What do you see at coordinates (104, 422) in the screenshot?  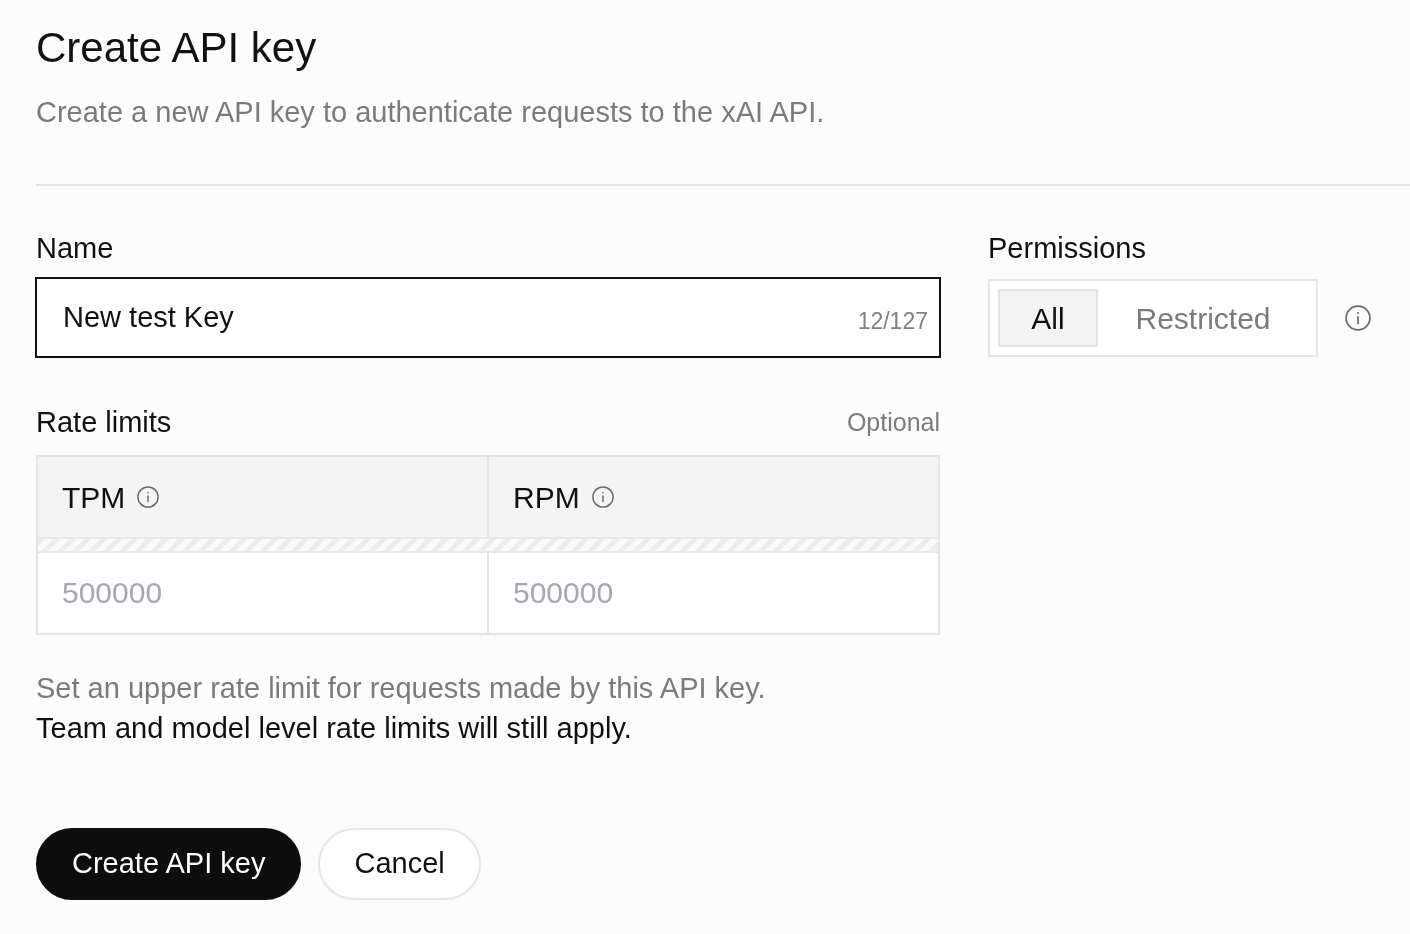 I see `rate-limits-label: Rate limits` at bounding box center [104, 422].